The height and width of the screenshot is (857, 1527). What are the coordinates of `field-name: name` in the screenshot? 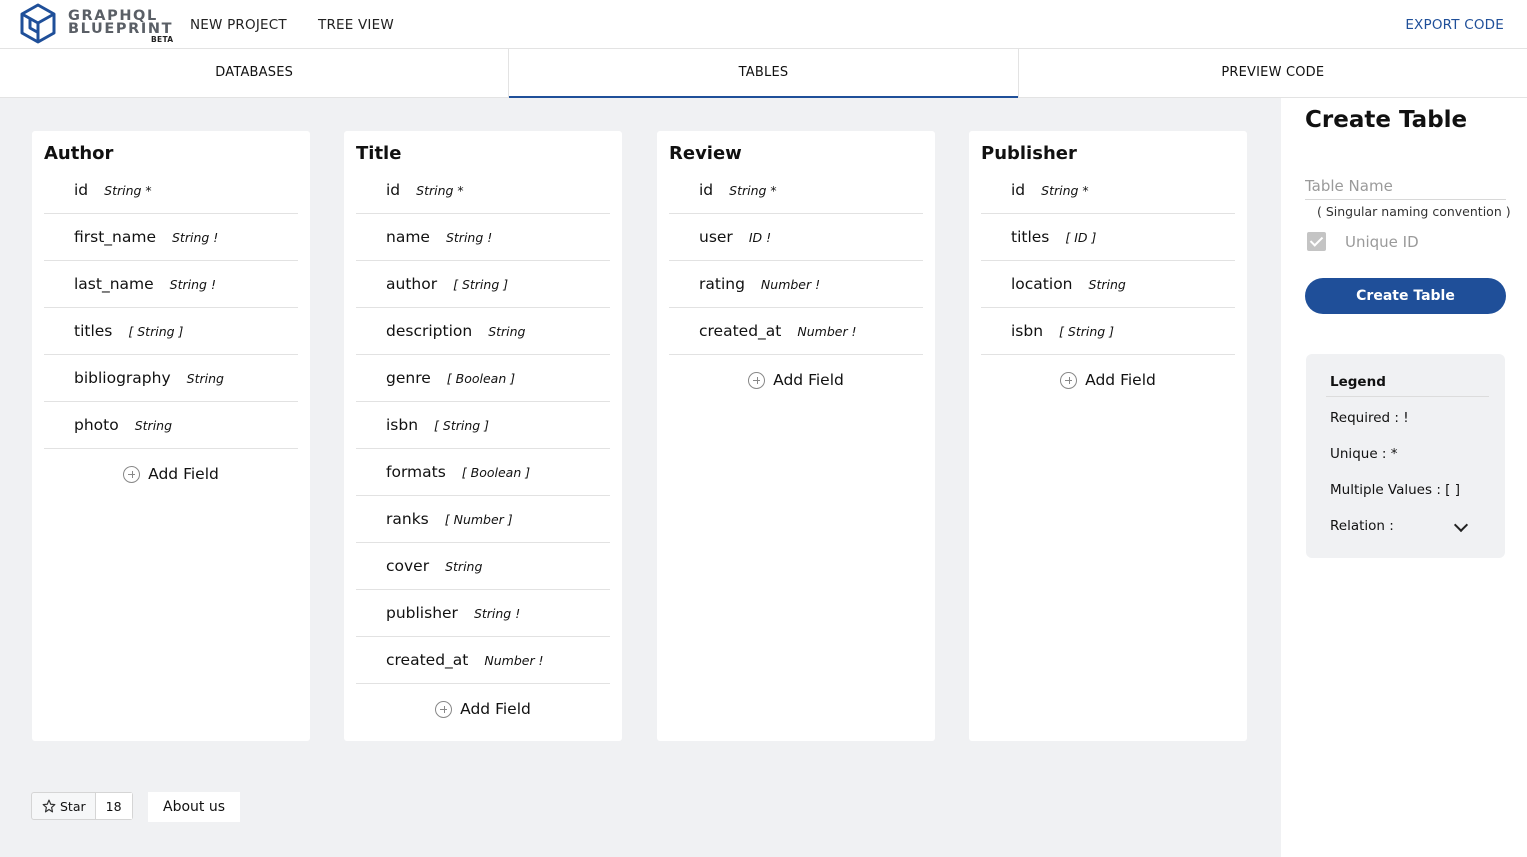 It's located at (408, 237).